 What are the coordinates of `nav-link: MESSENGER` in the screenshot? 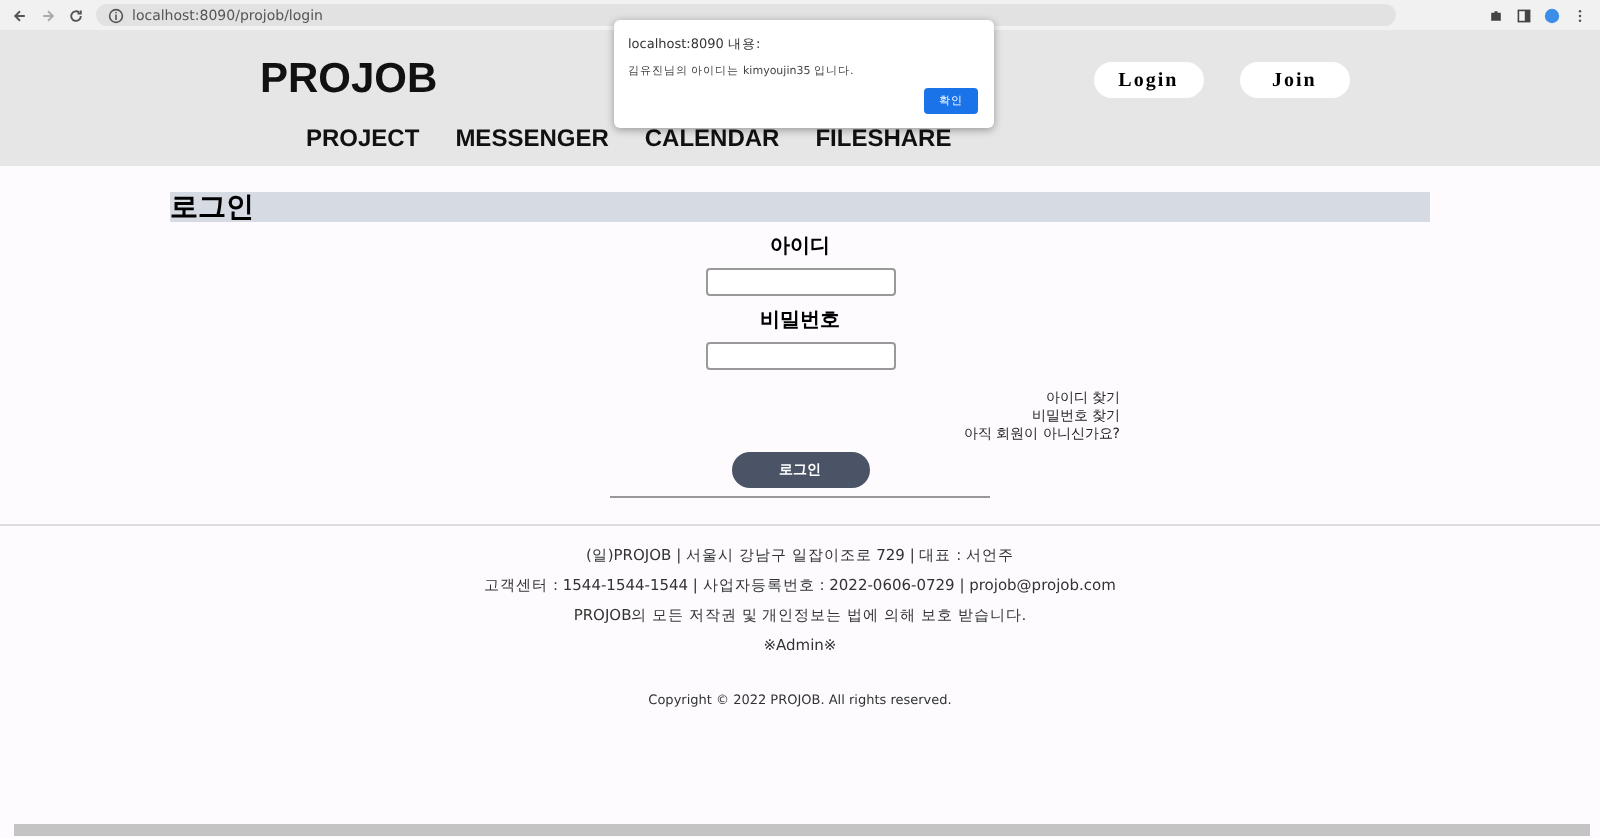 It's located at (532, 138).